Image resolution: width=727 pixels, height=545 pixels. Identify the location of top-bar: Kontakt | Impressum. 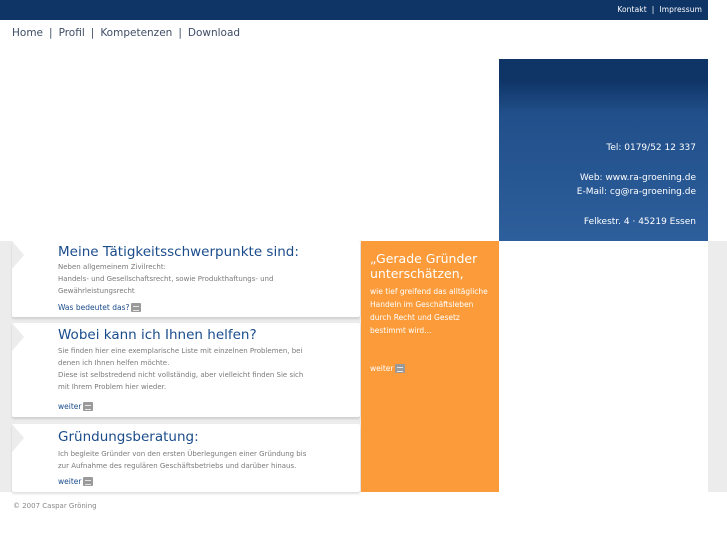
(354, 10).